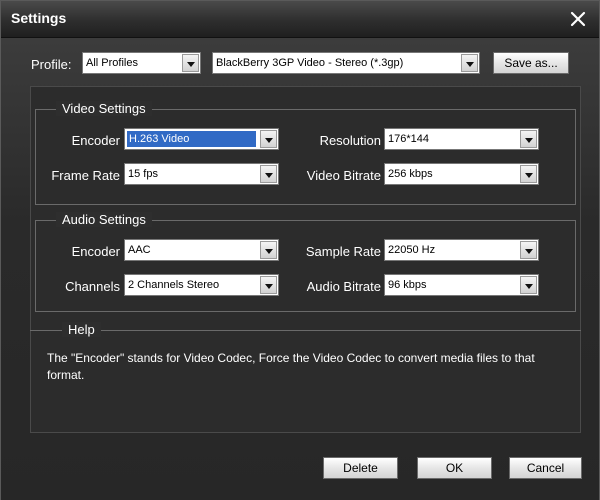  Describe the element at coordinates (408, 139) in the screenshot. I see `resolution-value: 176*144` at that location.